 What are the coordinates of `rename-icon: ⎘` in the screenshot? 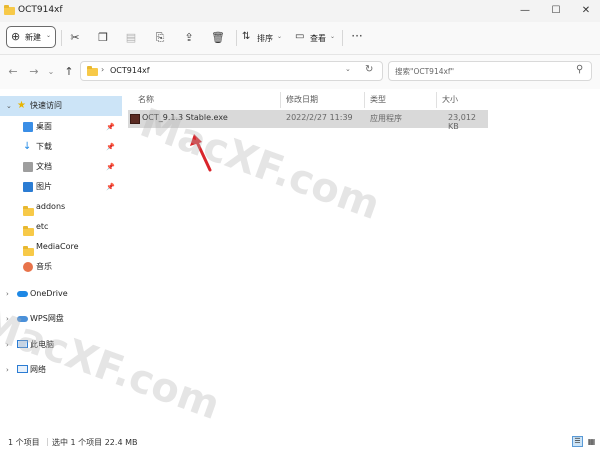 It's located at (160, 38).